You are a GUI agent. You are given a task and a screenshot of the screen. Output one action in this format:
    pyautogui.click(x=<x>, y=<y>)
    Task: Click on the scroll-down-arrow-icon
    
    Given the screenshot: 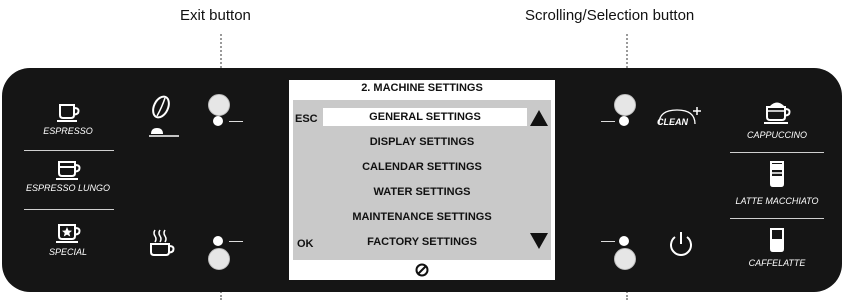 What is the action you would take?
    pyautogui.click(x=539, y=241)
    